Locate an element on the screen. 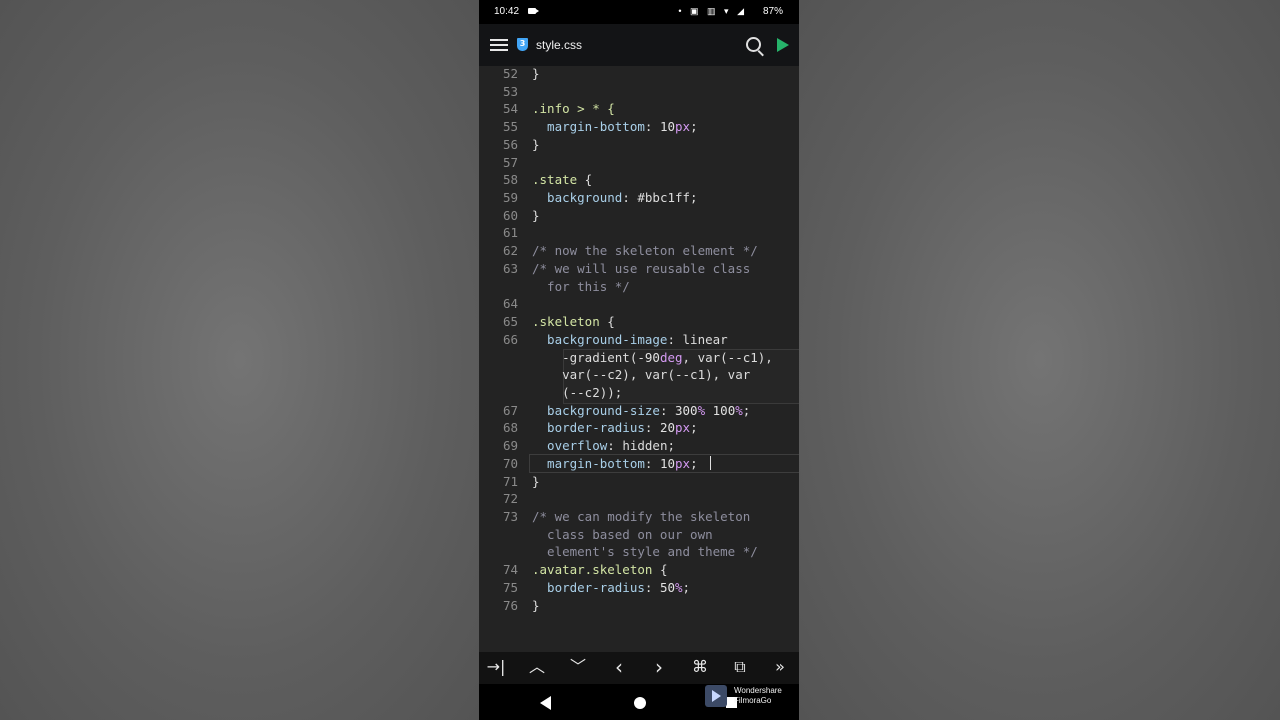  code-line: 68 border-radius: 20px; is located at coordinates (639, 428).